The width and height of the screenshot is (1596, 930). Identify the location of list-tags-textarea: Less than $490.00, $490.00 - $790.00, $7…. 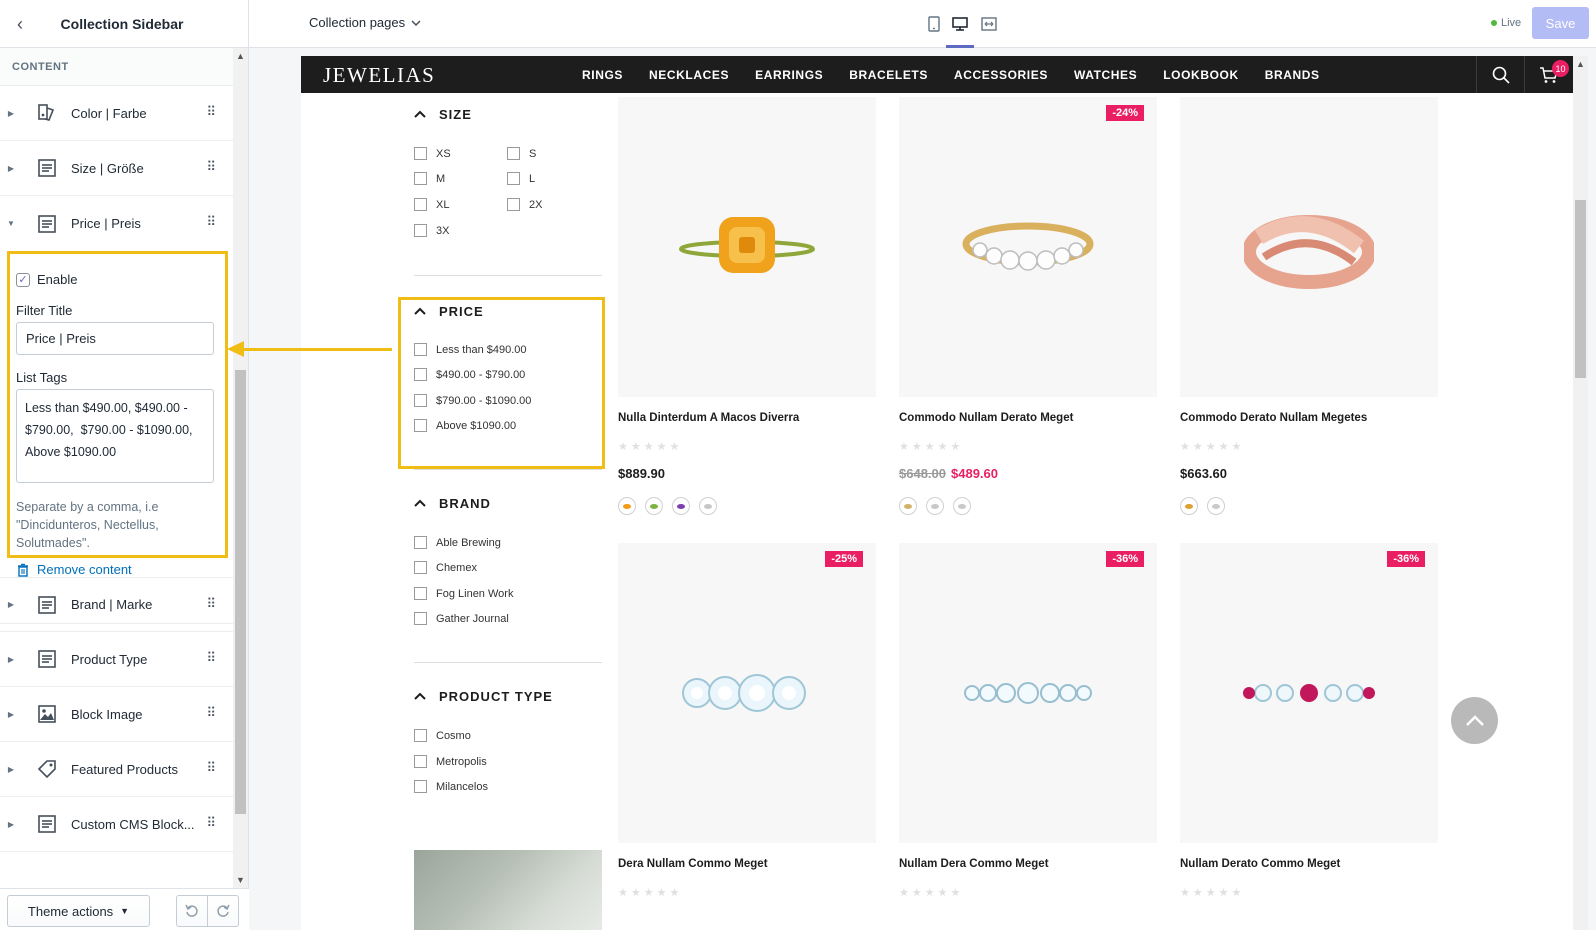
(115, 436).